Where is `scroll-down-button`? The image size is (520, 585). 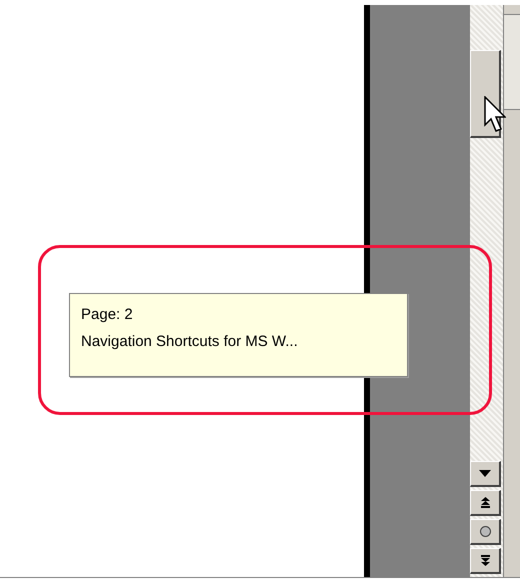
scroll-down-button is located at coordinates (485, 474).